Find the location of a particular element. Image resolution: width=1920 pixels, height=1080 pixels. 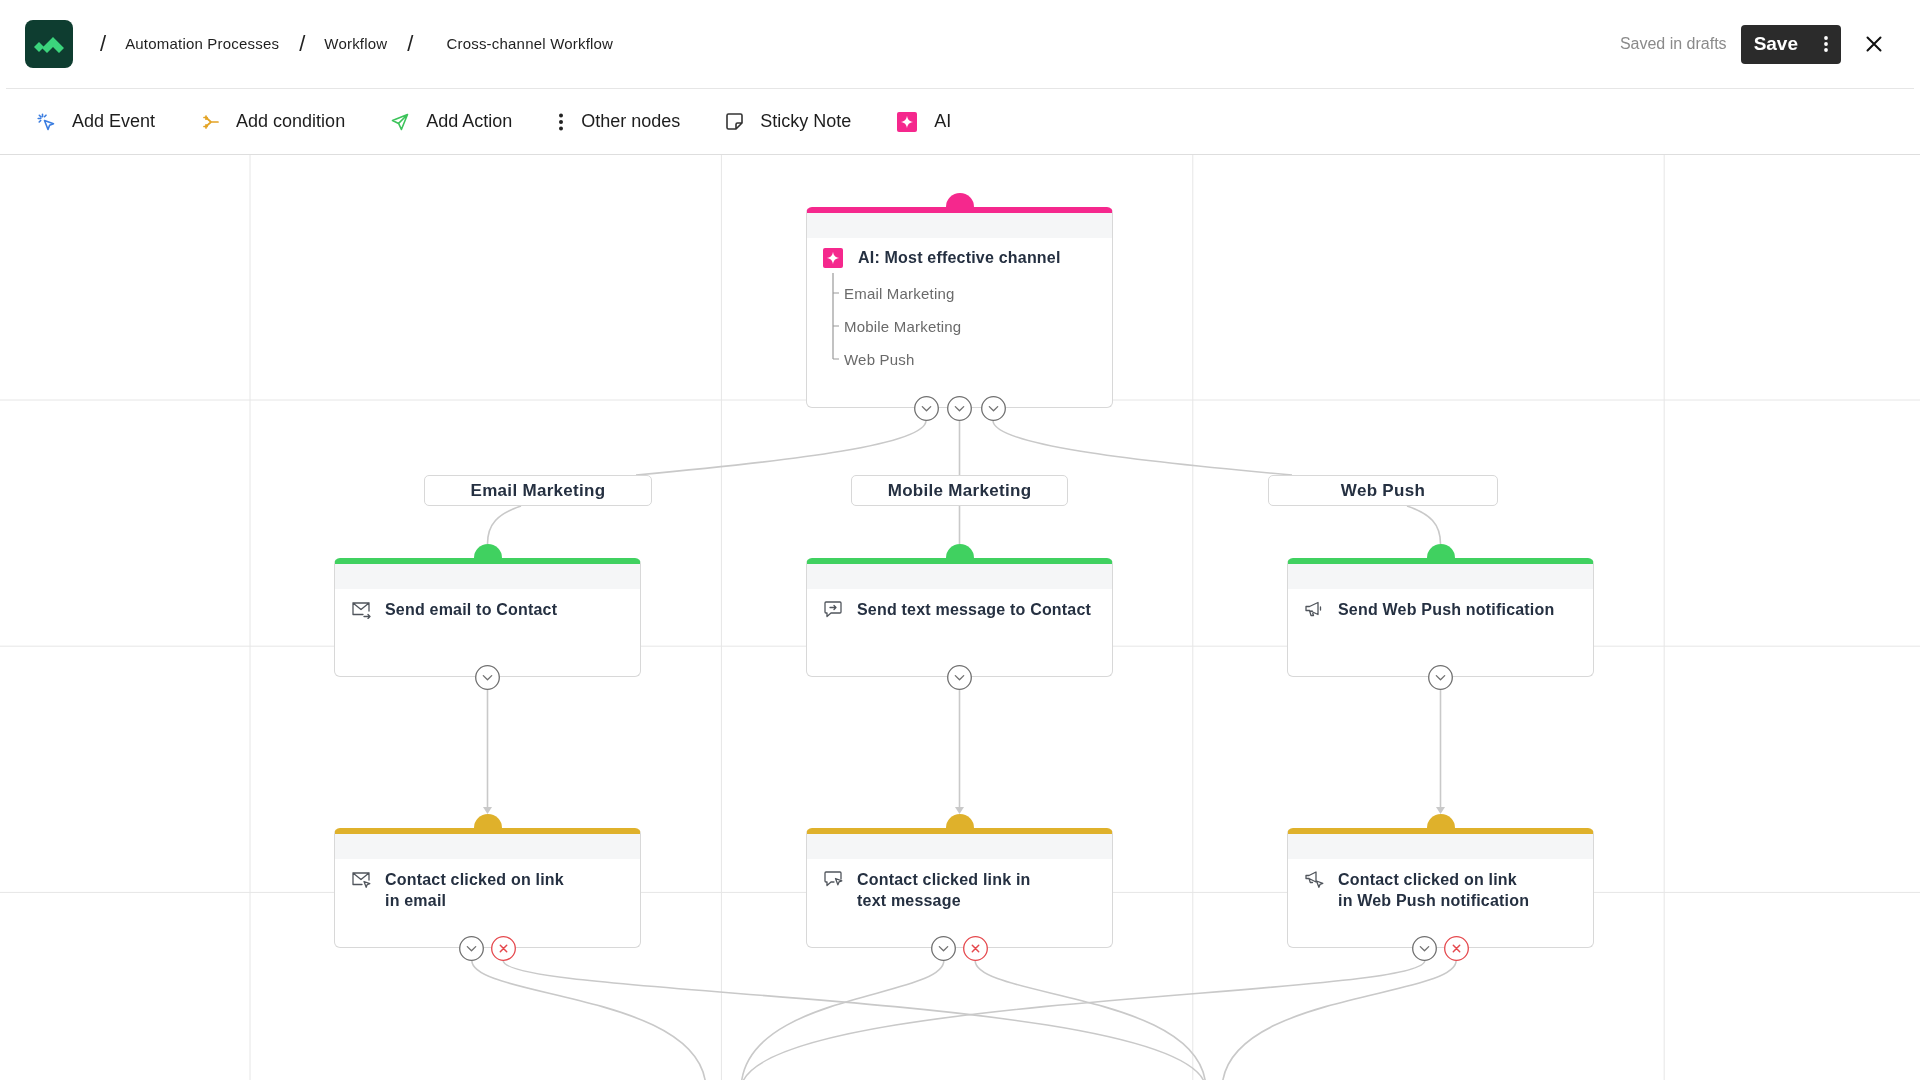

close-icon is located at coordinates (1874, 44).